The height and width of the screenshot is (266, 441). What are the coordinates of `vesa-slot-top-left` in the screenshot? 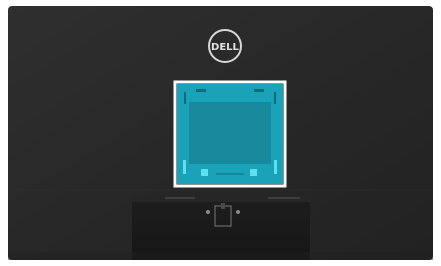 It's located at (185, 98).